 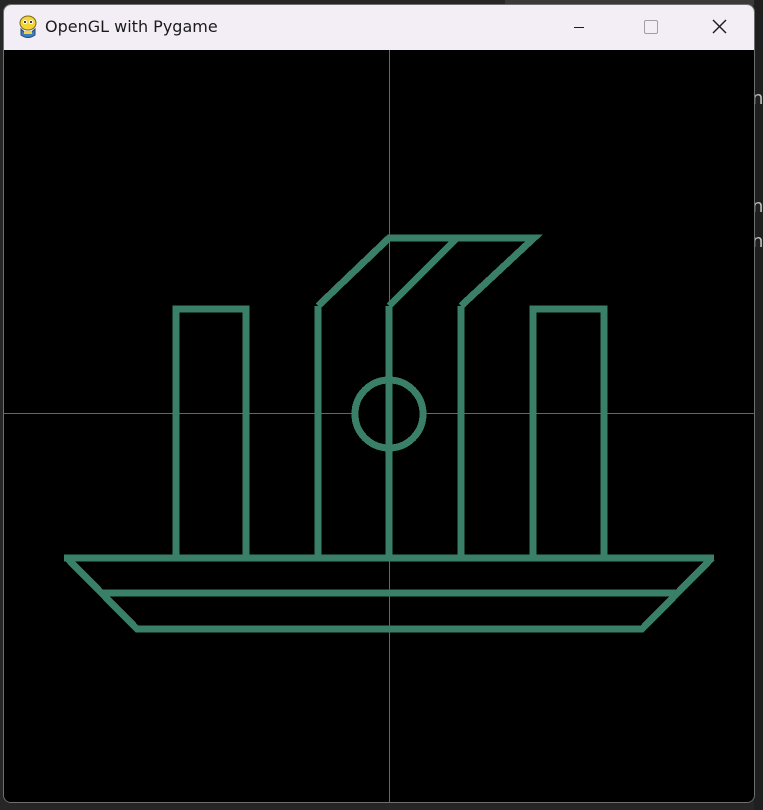 What do you see at coordinates (568, 431) in the screenshot?
I see `right-smokestack` at bounding box center [568, 431].